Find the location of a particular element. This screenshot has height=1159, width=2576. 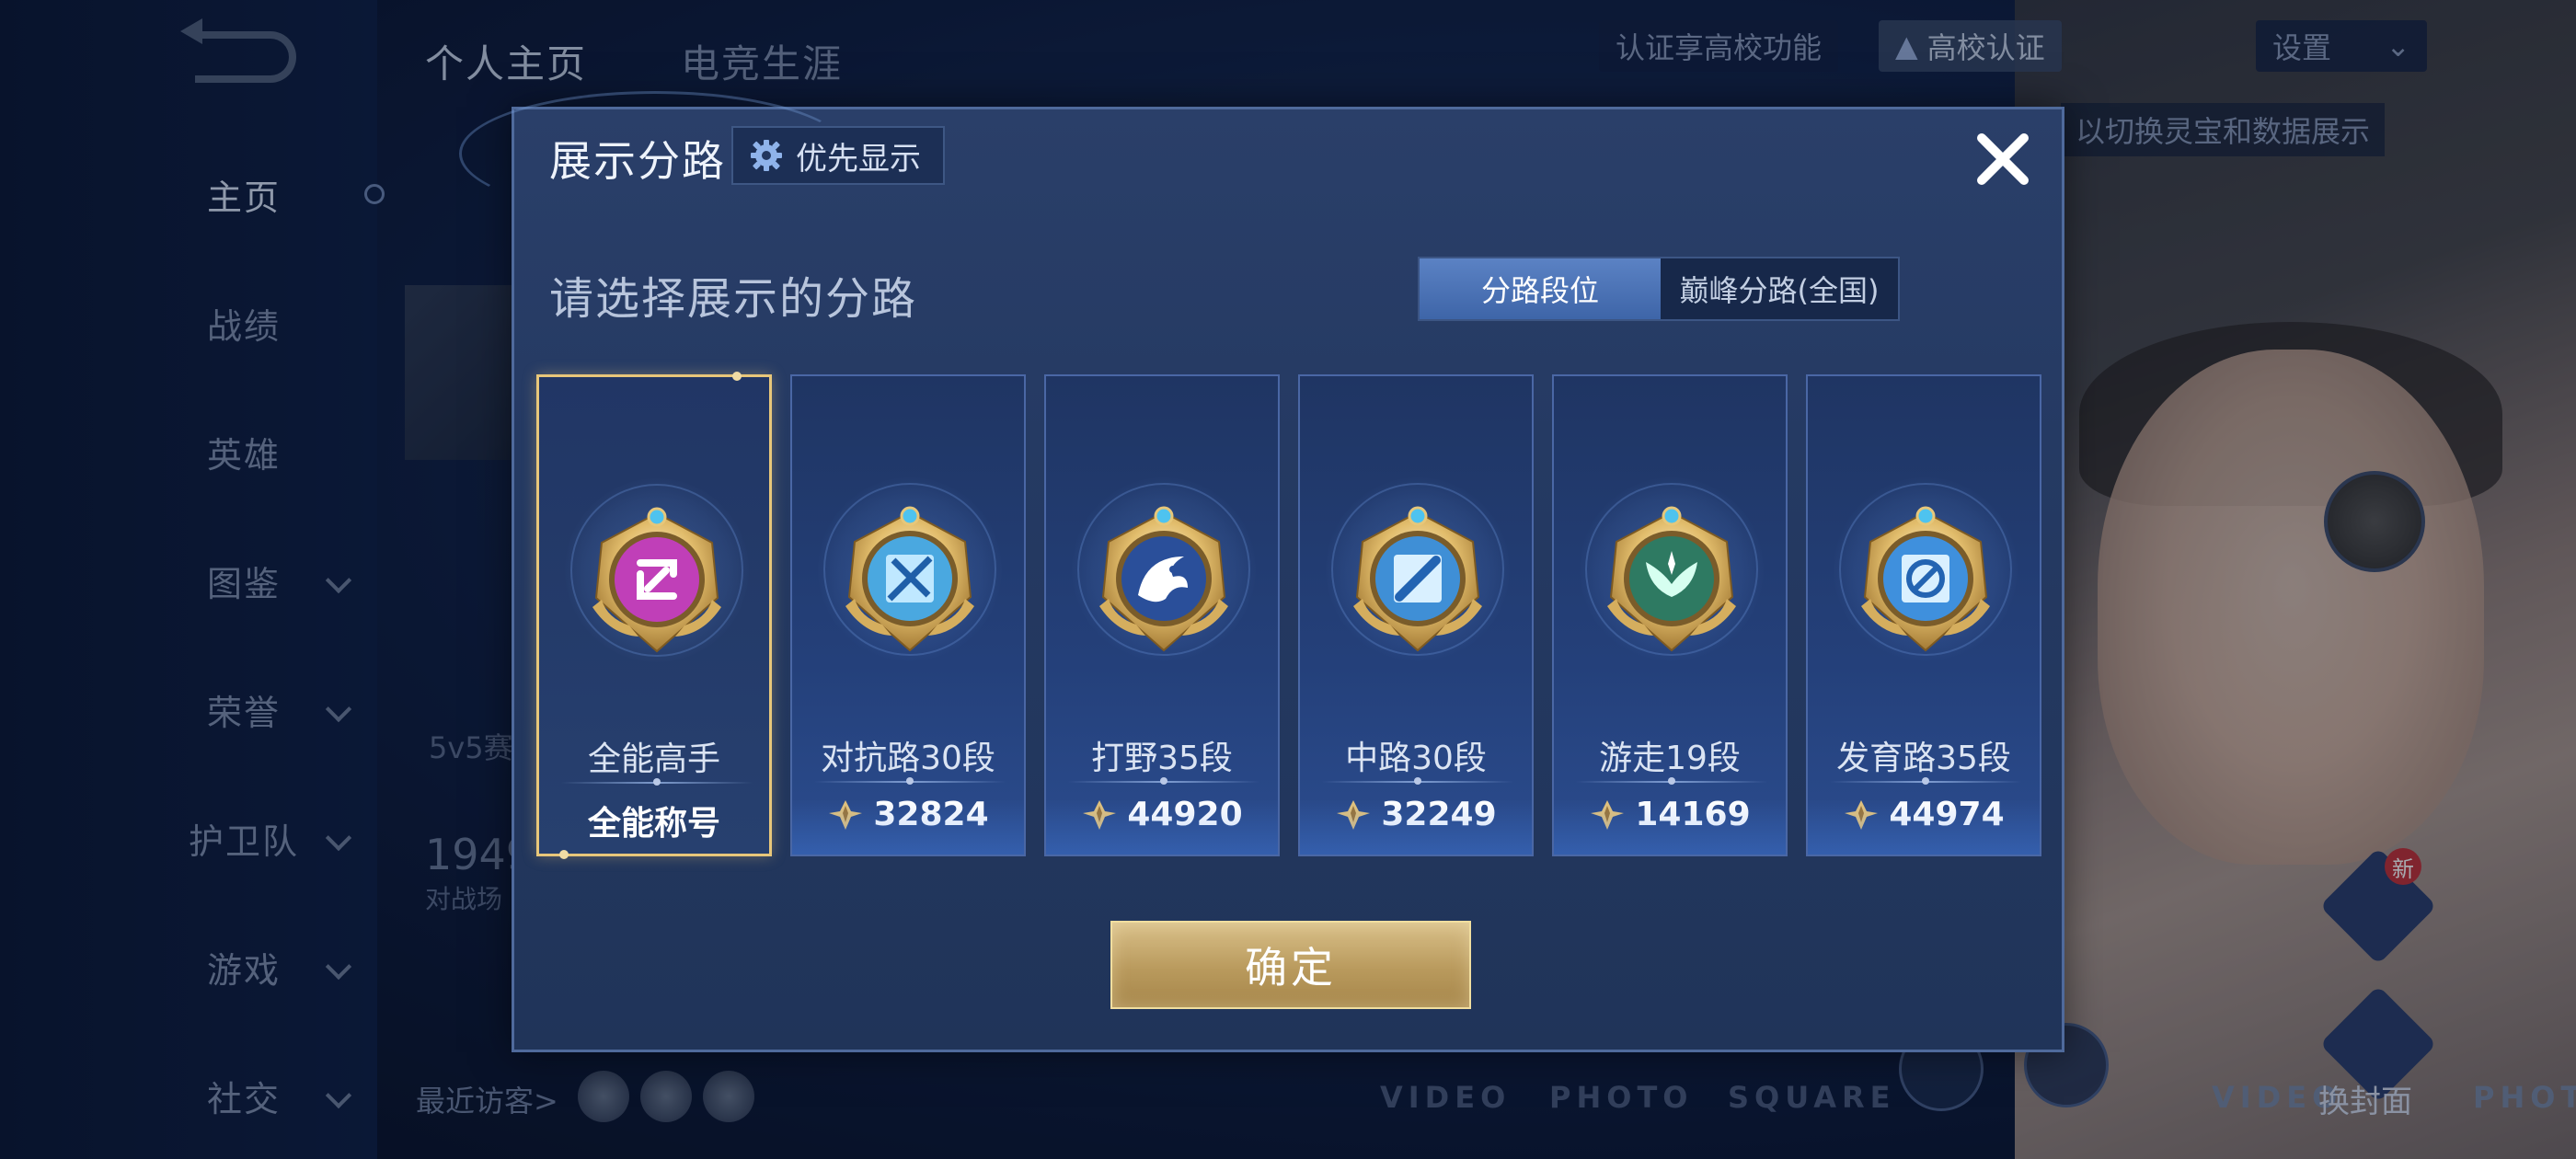

lane-card-name: 打野35段 is located at coordinates (1162, 758).